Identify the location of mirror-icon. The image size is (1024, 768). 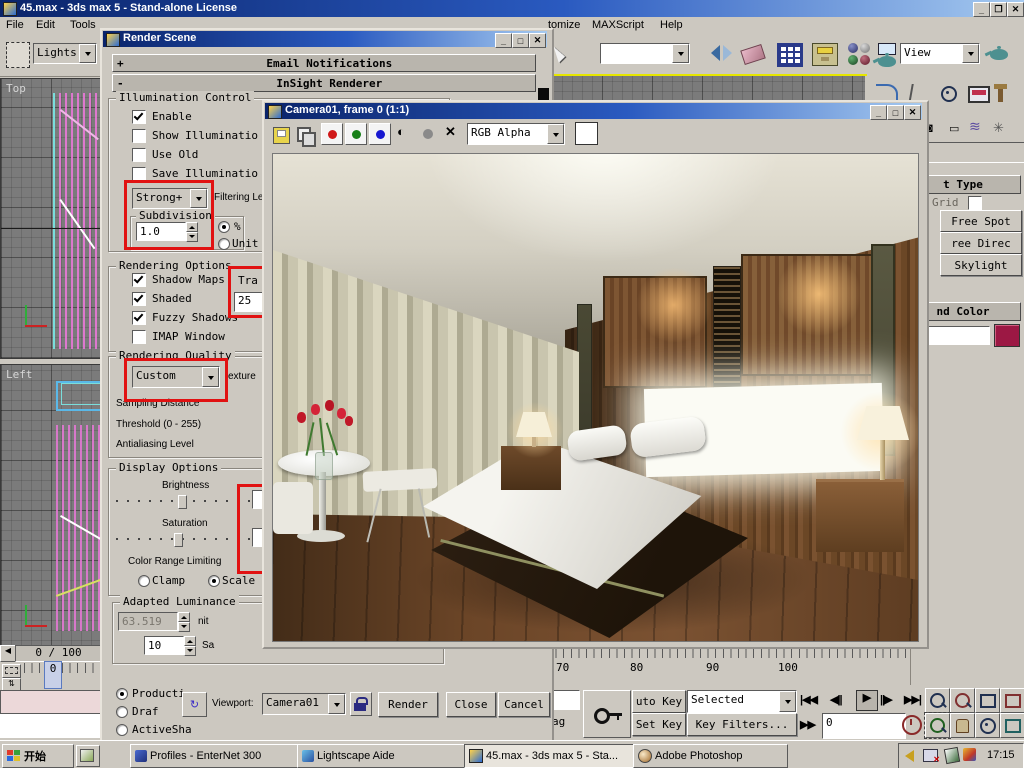
(721, 54).